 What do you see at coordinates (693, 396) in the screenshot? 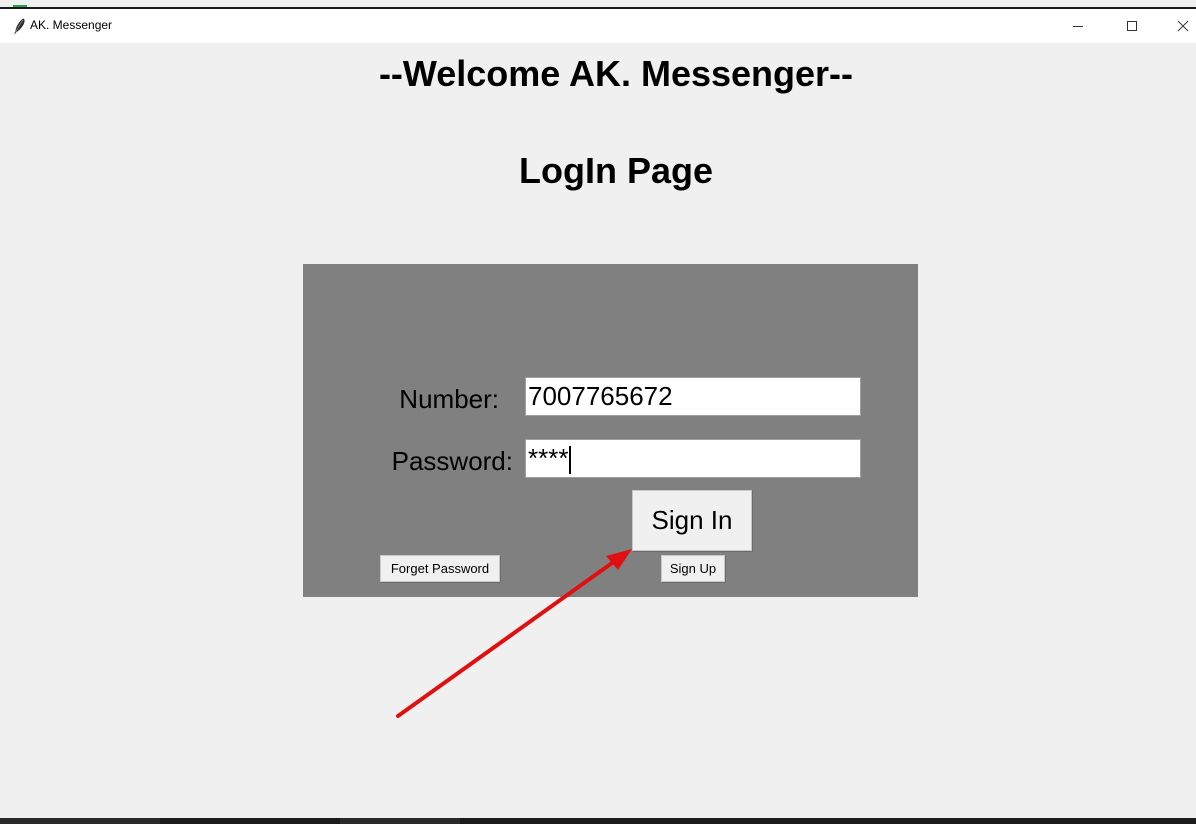
I see `number-input: 7007765672` at bounding box center [693, 396].